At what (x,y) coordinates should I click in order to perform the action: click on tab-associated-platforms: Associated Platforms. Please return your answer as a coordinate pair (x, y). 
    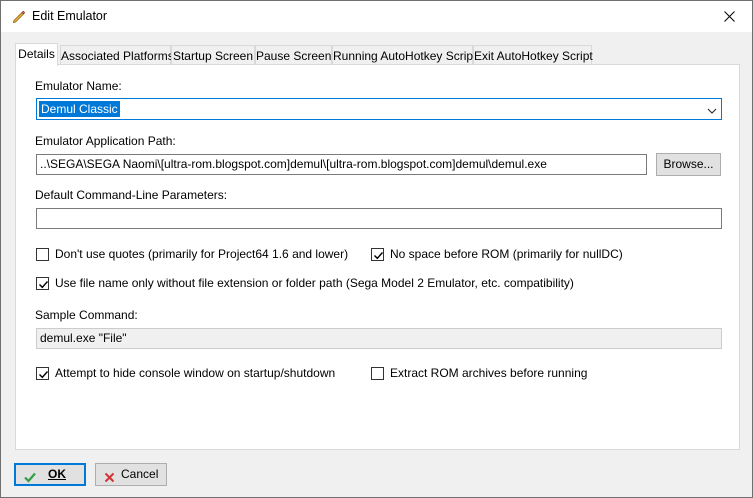
    Looking at the image, I should click on (117, 55).